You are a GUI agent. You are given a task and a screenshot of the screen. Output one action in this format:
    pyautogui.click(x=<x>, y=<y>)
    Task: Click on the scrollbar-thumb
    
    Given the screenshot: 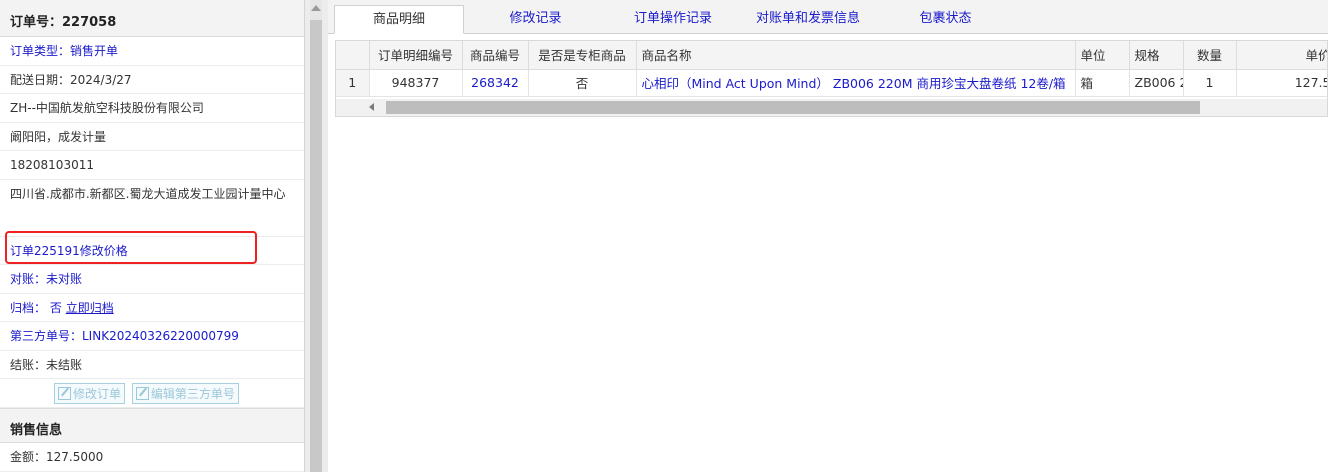 What is the action you would take?
    pyautogui.click(x=316, y=246)
    